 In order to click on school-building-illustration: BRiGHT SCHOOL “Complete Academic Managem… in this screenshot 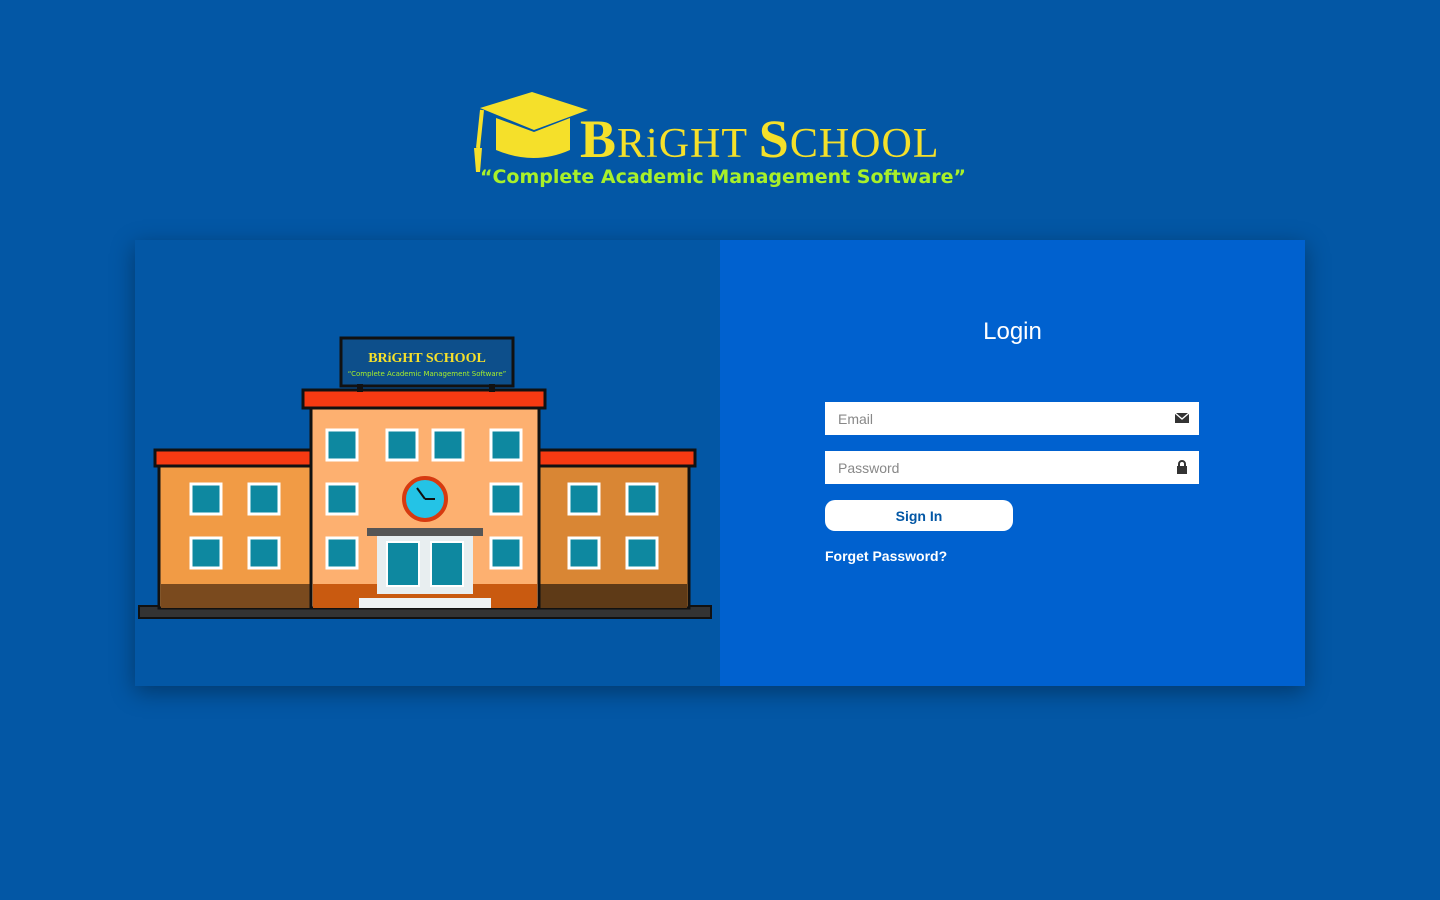, I will do `click(425, 477)`.